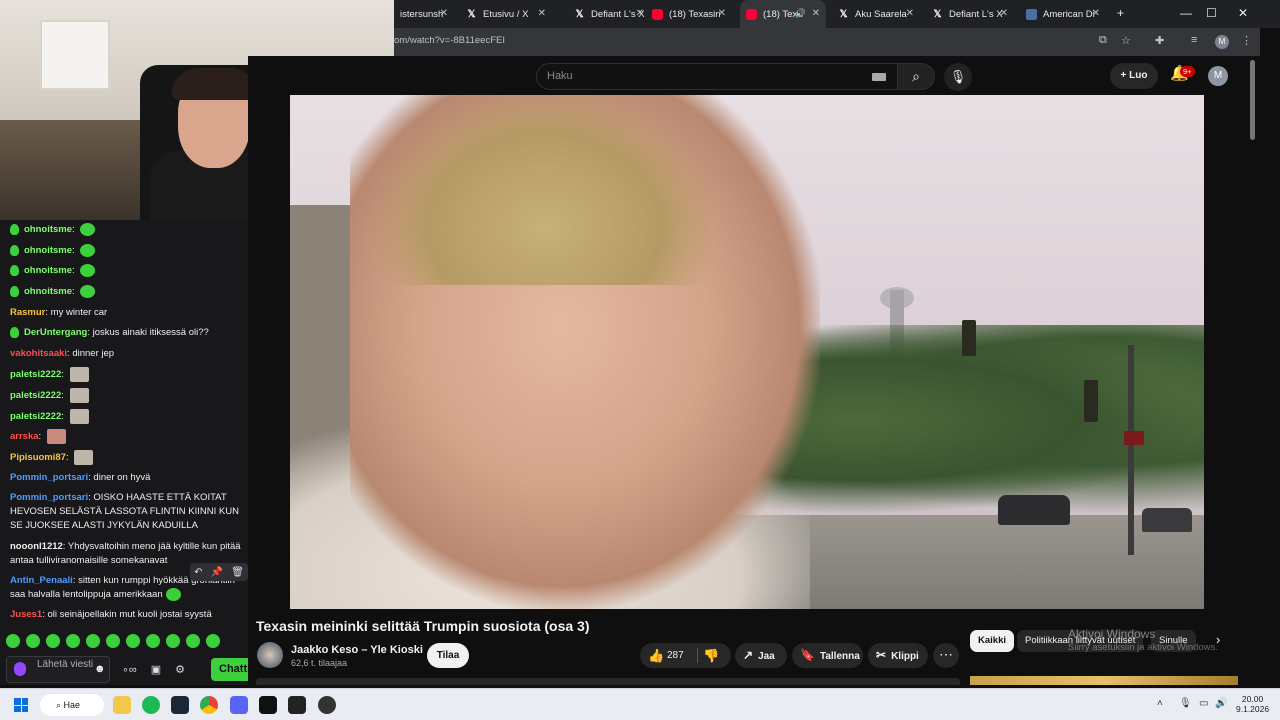  I want to click on x-app-icon, so click(268, 705).